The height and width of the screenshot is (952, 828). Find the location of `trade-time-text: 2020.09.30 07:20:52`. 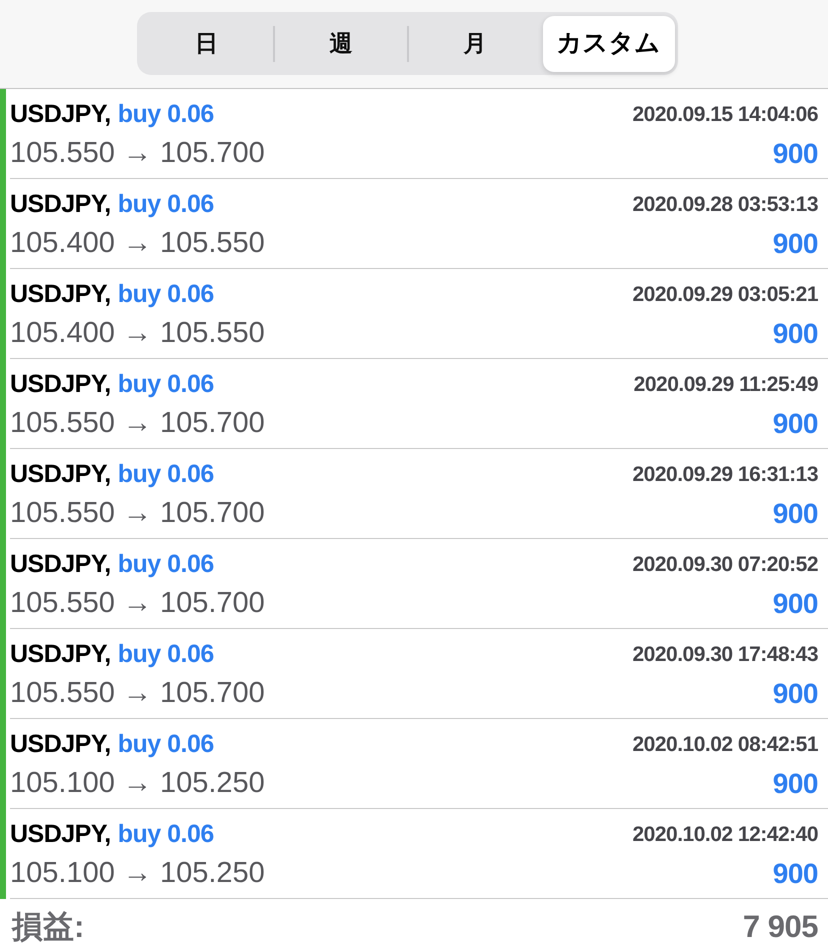

trade-time-text: 2020.09.30 07:20:52 is located at coordinates (725, 565).